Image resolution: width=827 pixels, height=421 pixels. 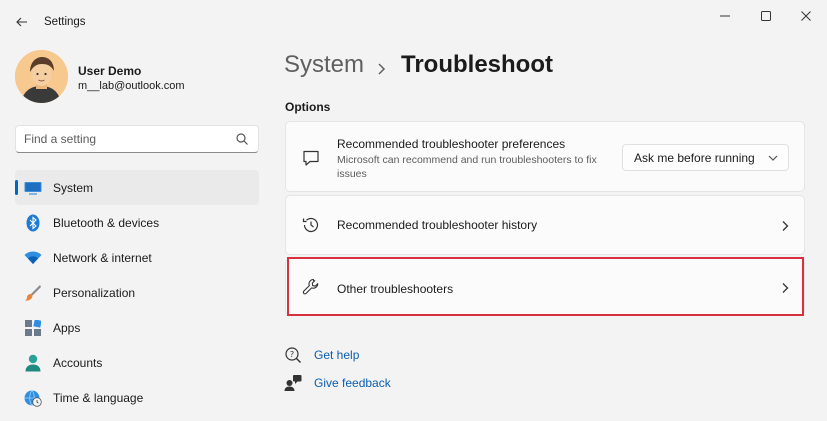 I want to click on back-button, so click(x=22, y=22).